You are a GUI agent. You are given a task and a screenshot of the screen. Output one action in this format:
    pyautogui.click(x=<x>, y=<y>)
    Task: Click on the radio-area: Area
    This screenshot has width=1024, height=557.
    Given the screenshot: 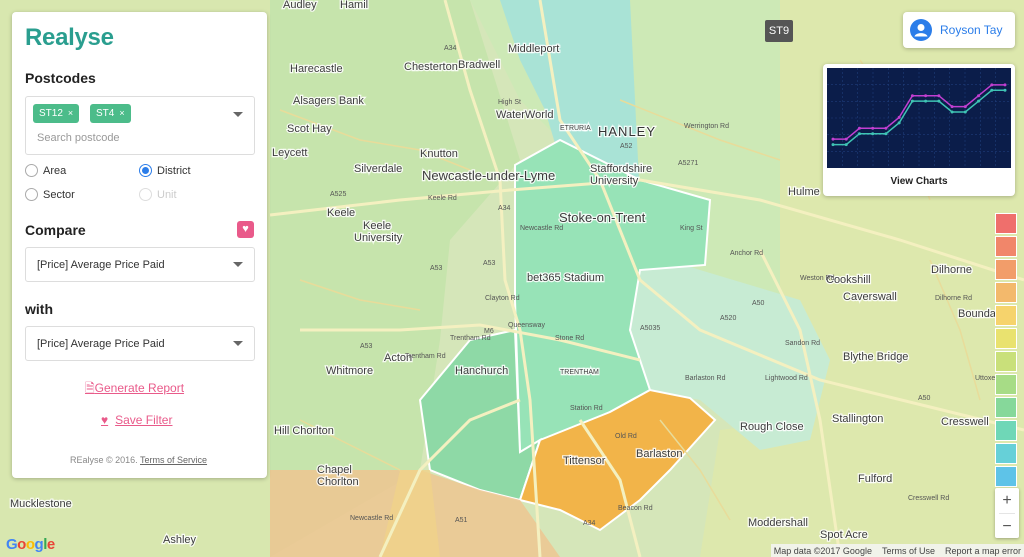 What is the action you would take?
    pyautogui.click(x=45, y=170)
    